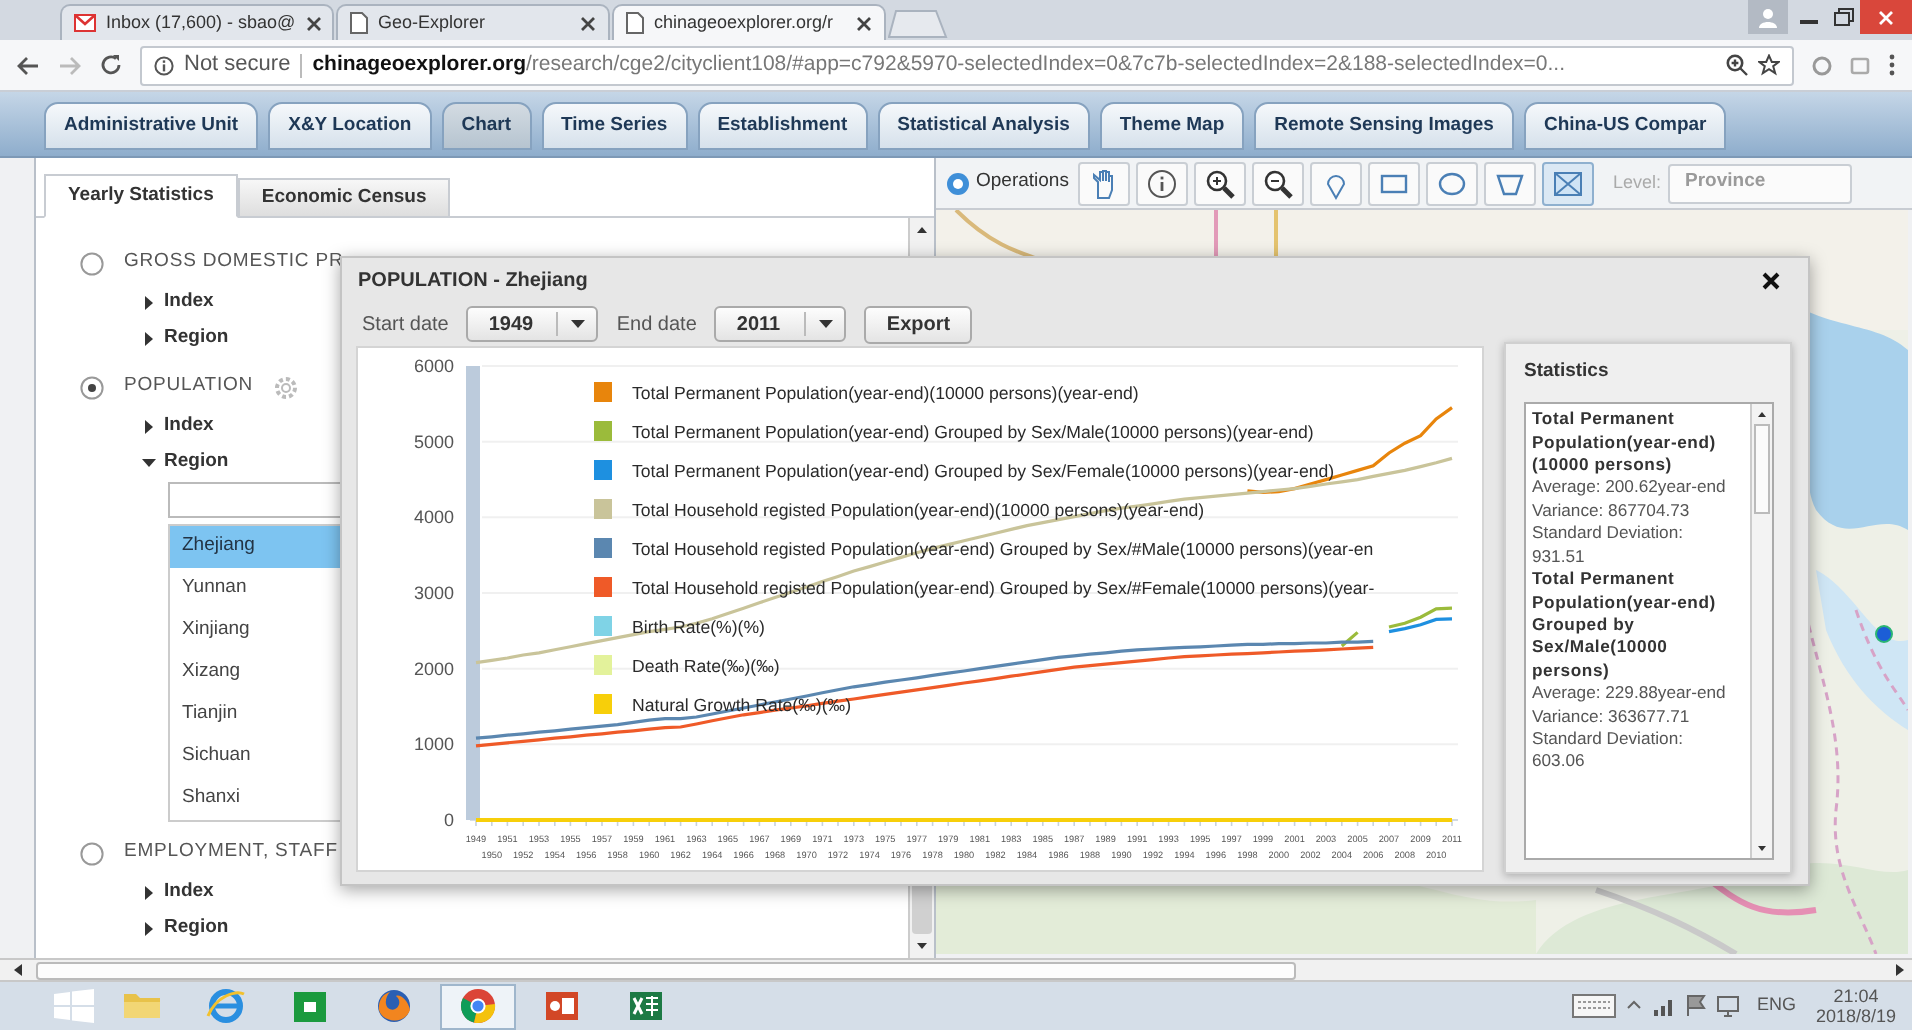 This screenshot has width=1912, height=1030. Describe the element at coordinates (433, 744) in the screenshot. I see `y-tick-label: 1000` at that location.